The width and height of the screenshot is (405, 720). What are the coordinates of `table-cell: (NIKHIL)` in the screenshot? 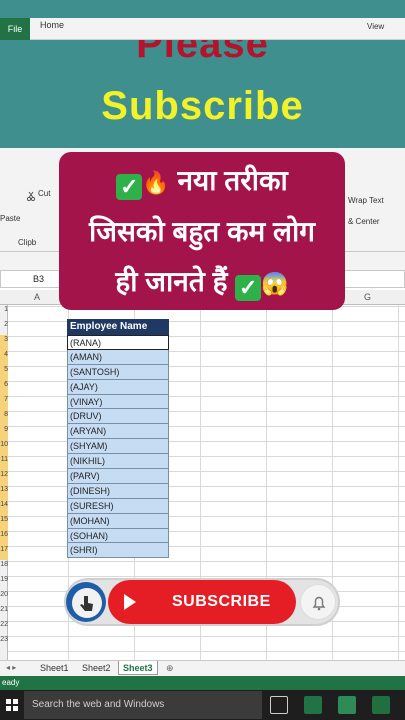 It's located at (118, 462).